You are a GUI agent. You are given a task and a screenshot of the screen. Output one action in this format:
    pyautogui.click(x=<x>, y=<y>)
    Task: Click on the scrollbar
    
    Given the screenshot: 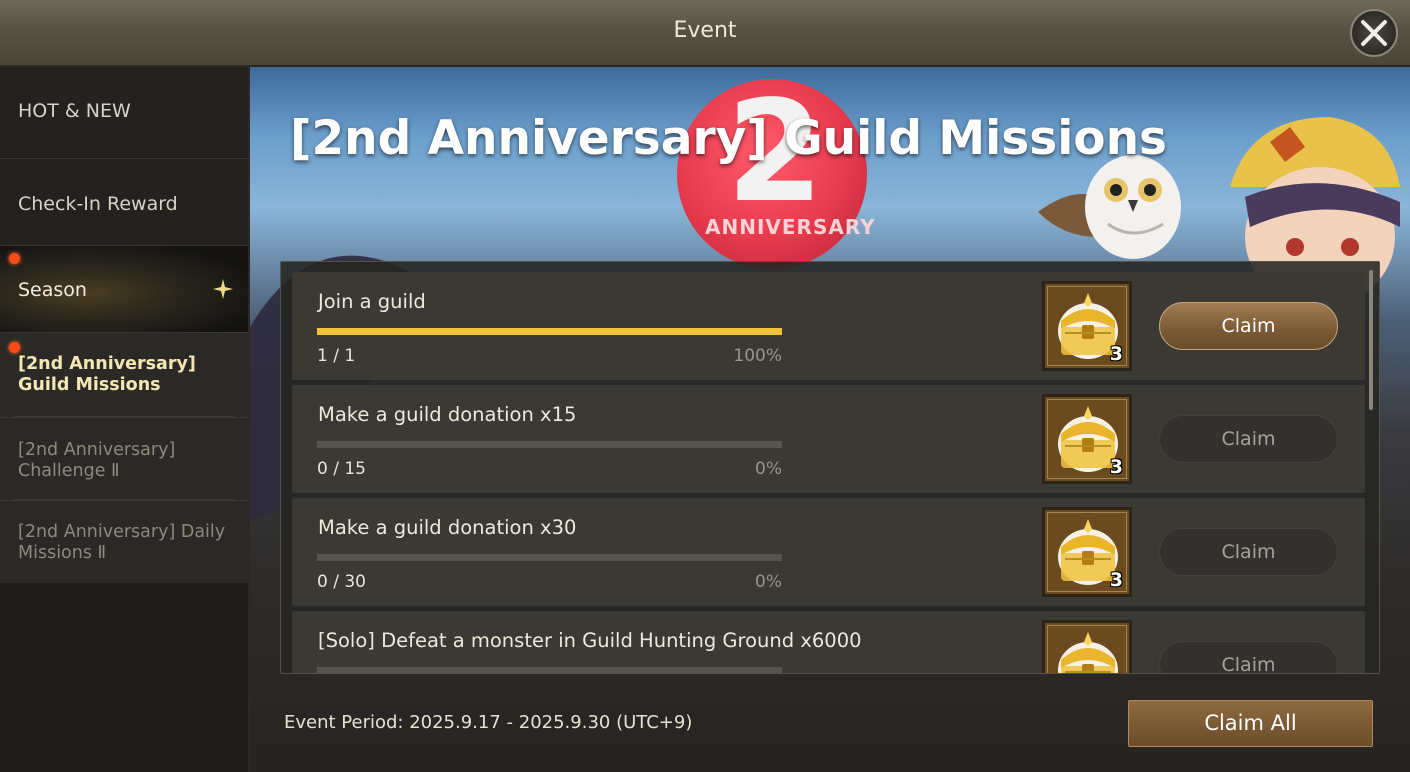 What is the action you would take?
    pyautogui.click(x=1371, y=340)
    